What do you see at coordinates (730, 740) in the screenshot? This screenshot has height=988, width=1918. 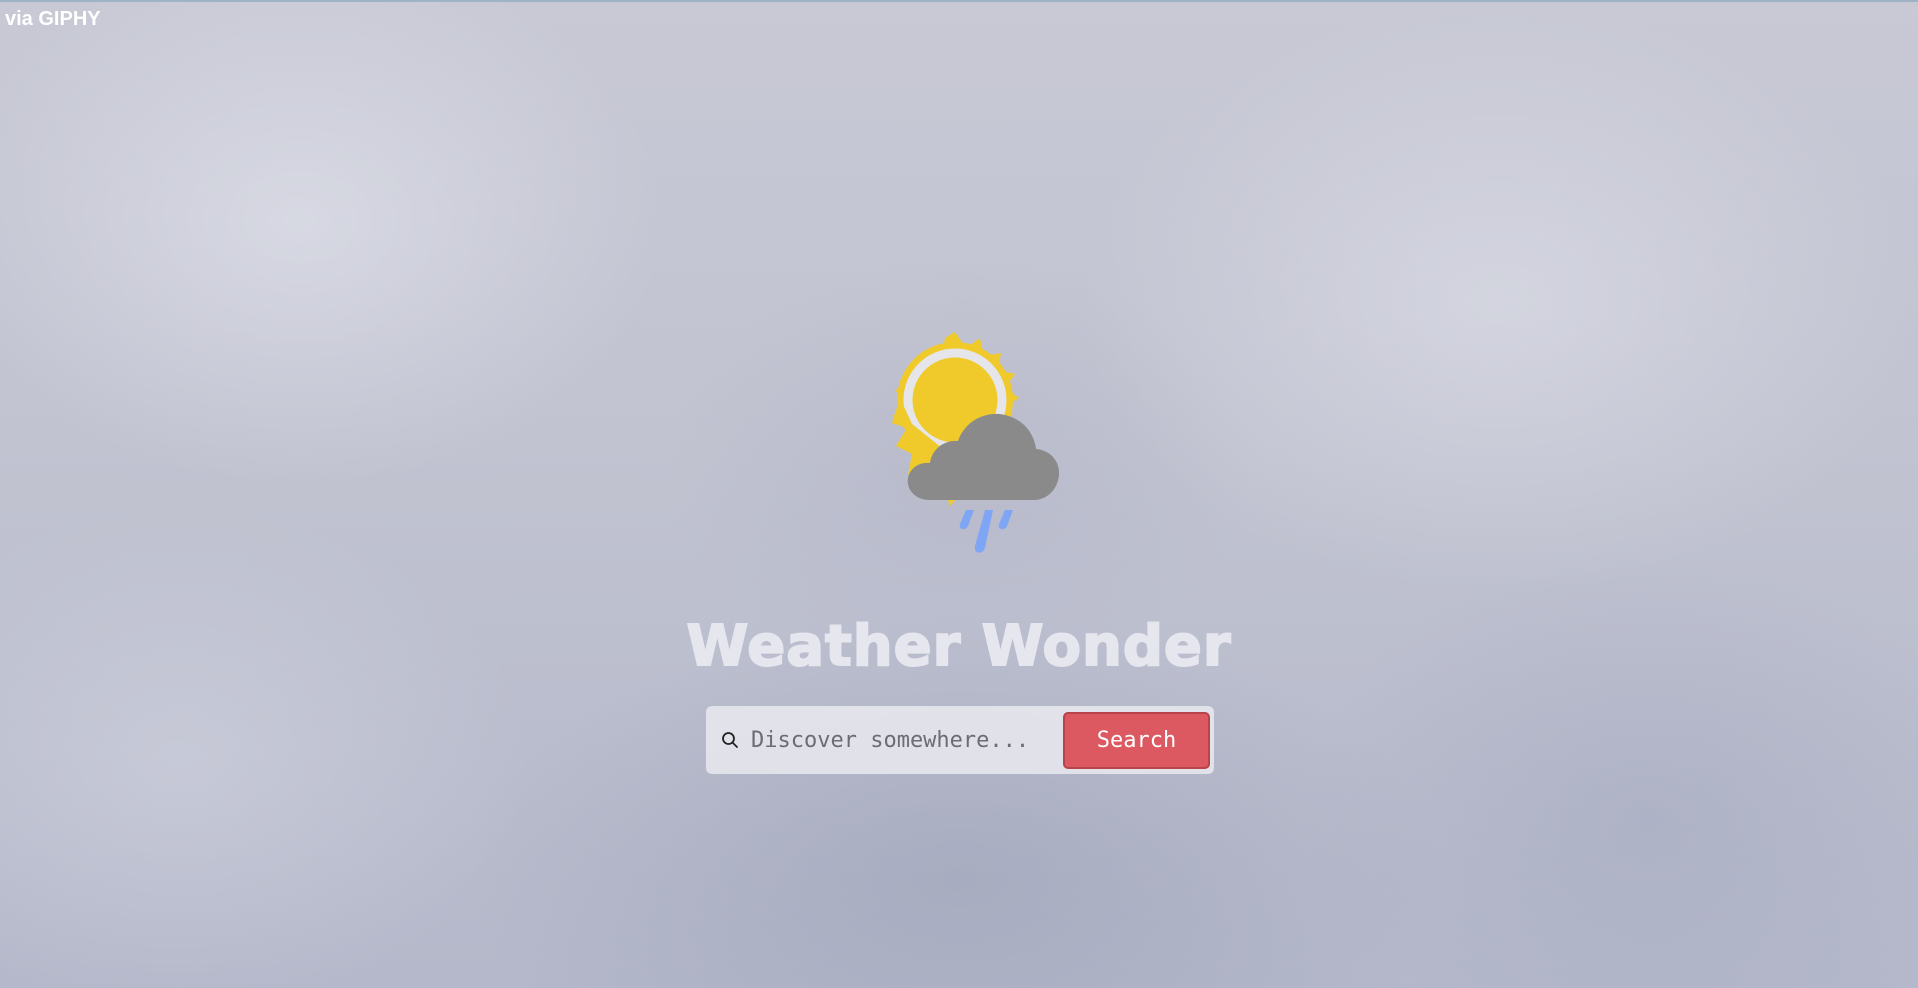 I see `search-icon` at bounding box center [730, 740].